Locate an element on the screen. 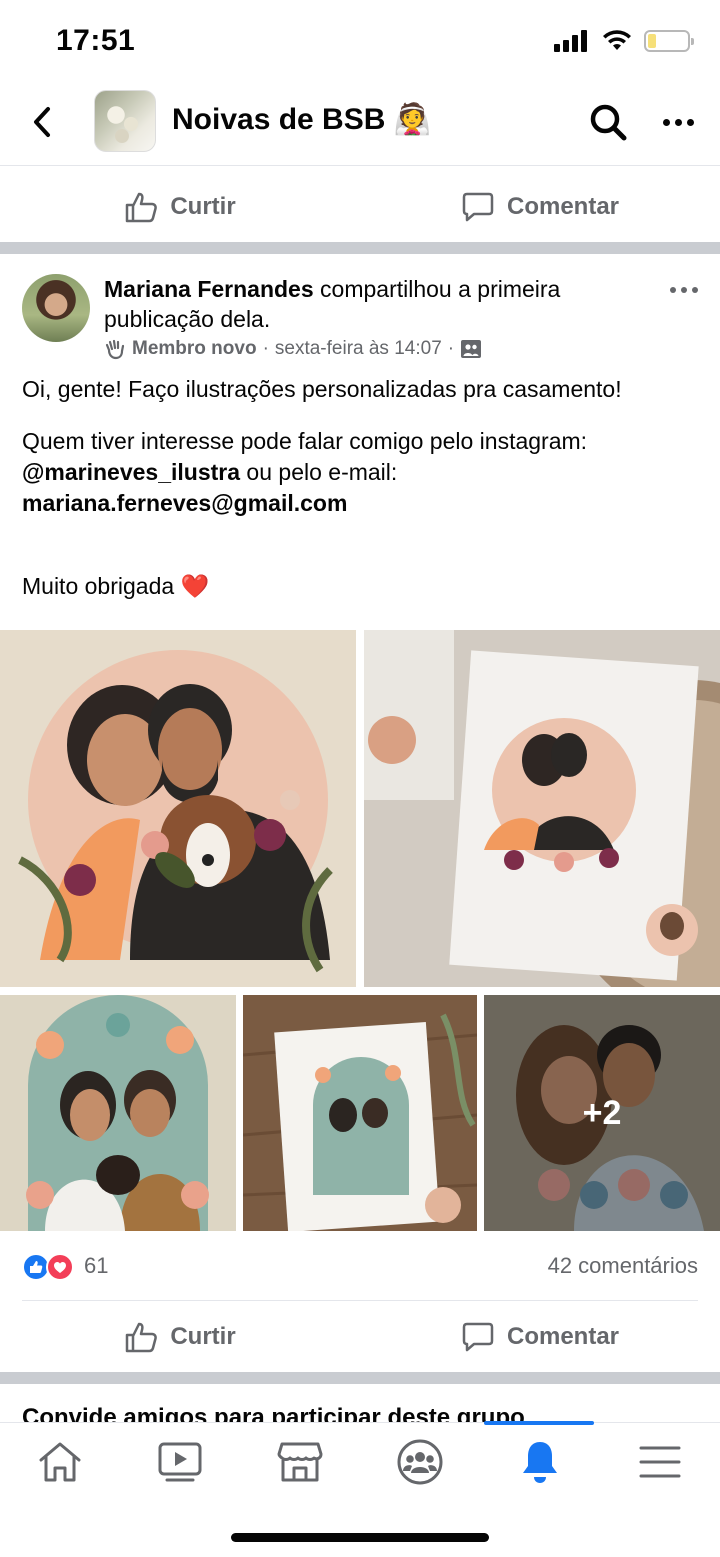 This screenshot has height=1557, width=720. home-indicator is located at coordinates (360, 1537).